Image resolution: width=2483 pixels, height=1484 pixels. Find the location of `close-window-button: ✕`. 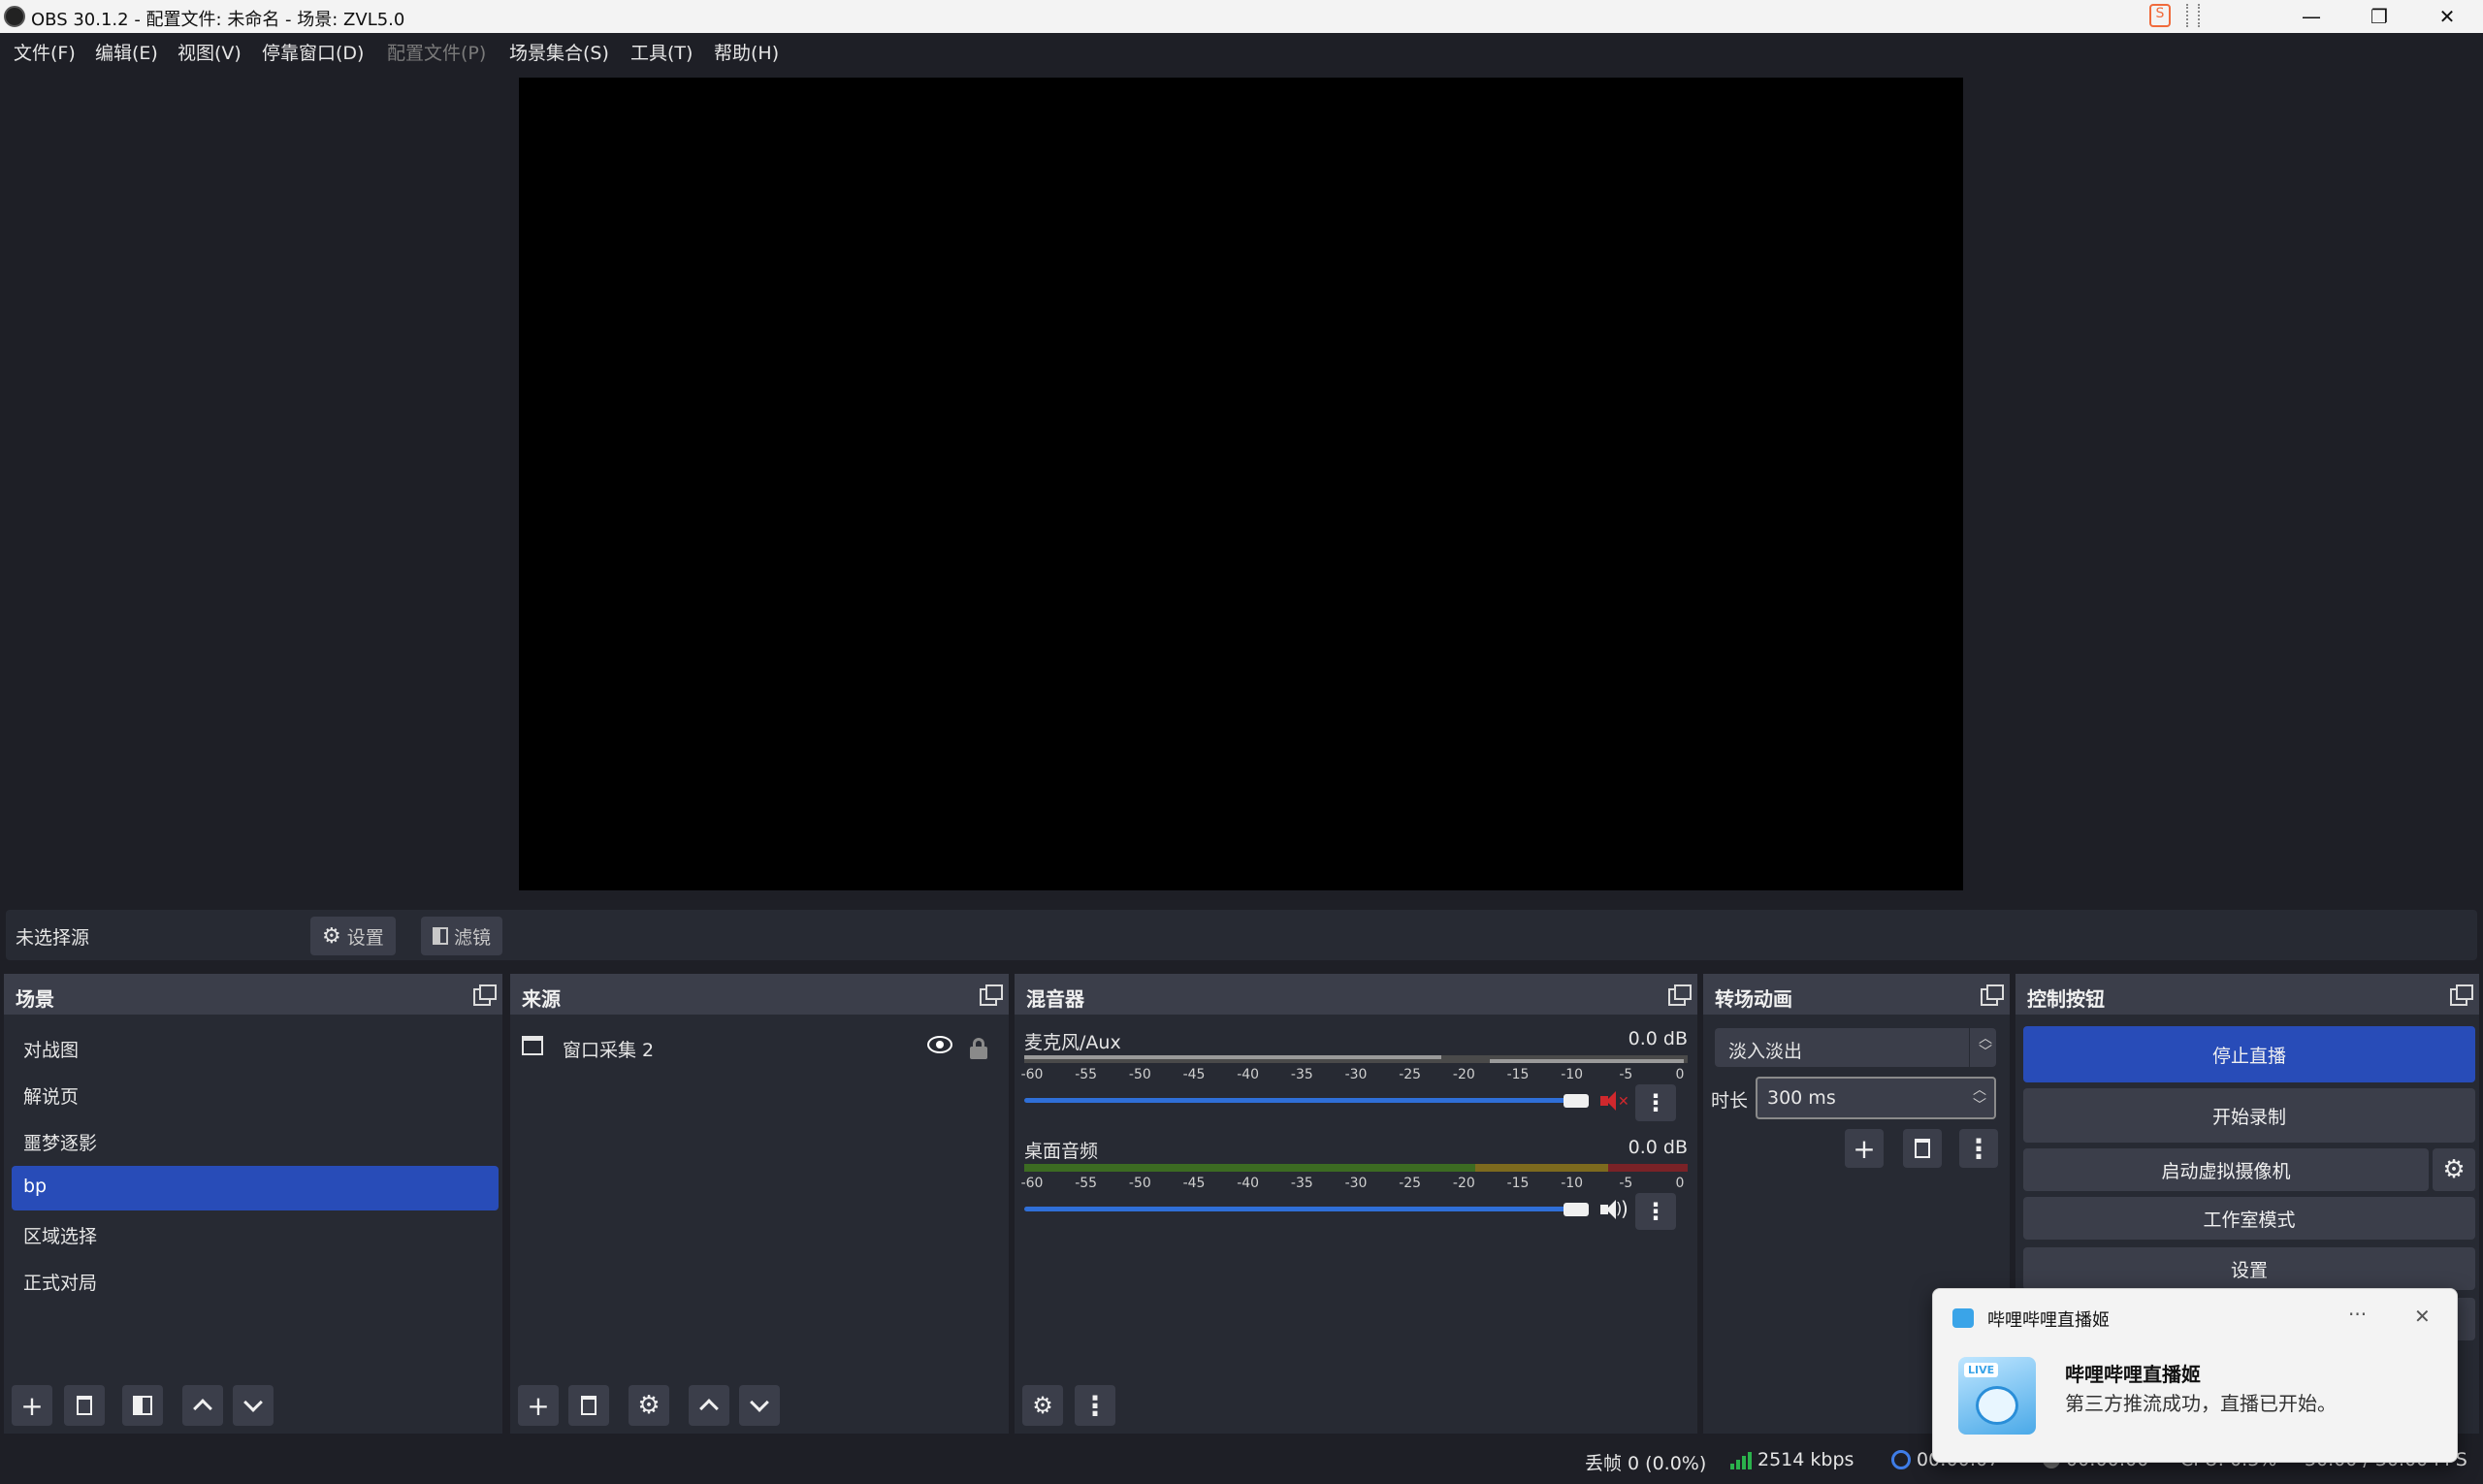

close-window-button: ✕ is located at coordinates (2447, 16).